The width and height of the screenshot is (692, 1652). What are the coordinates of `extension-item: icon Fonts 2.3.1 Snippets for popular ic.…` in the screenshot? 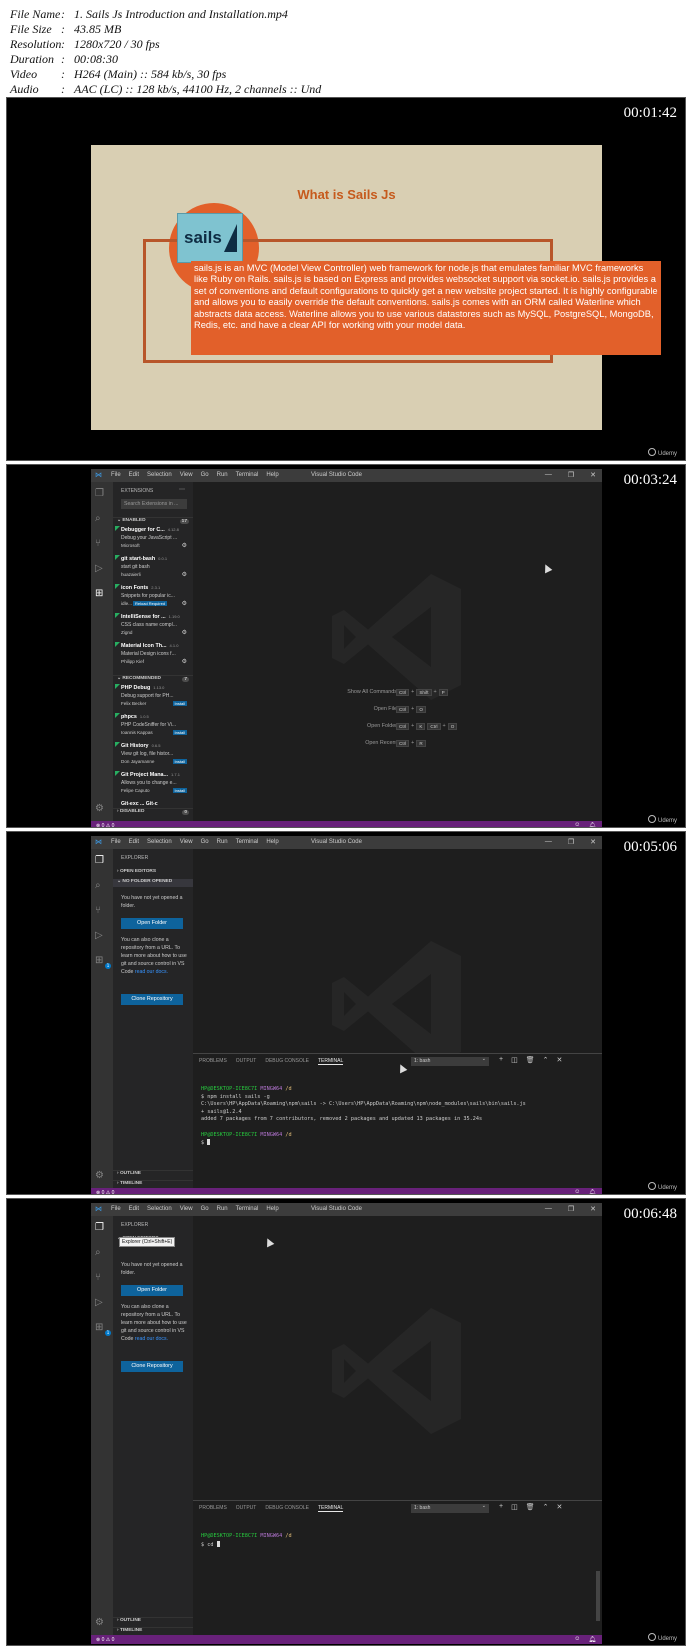 It's located at (153, 598).